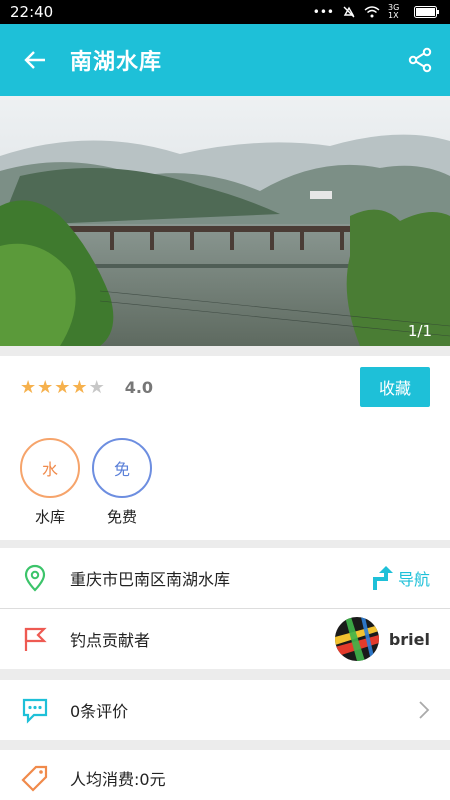 This screenshot has width=450, height=800. What do you see at coordinates (50, 468) in the screenshot?
I see `tag-reservoir-icon: 水` at bounding box center [50, 468].